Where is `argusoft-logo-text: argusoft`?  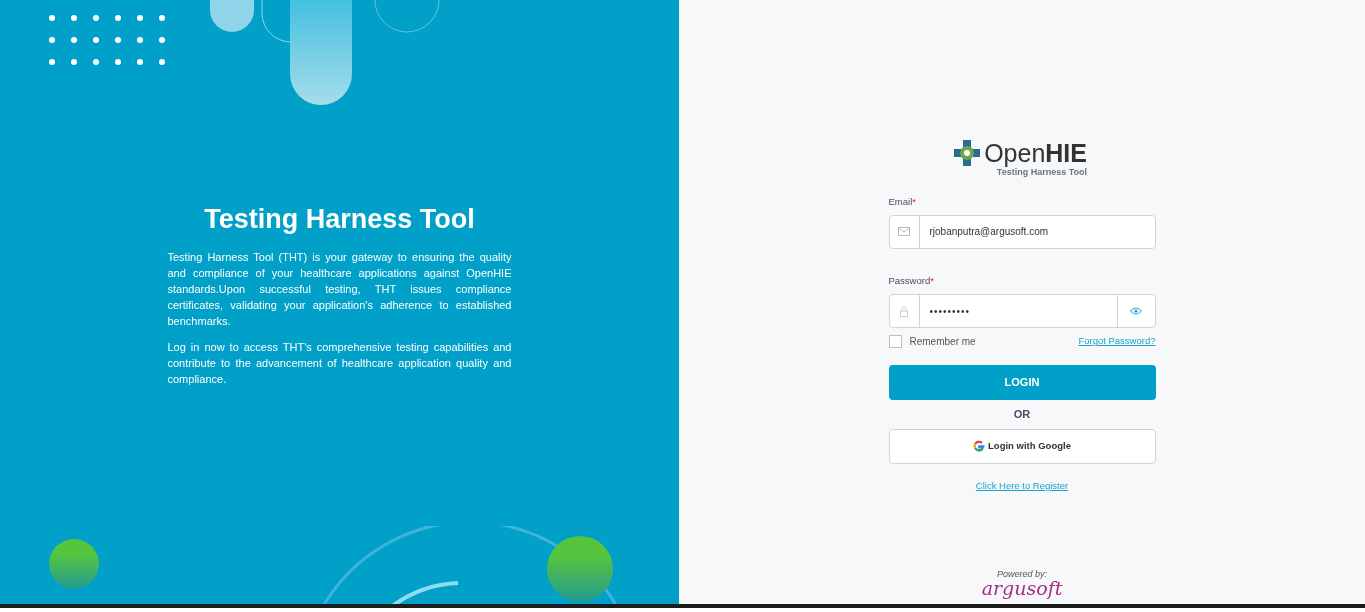
argusoft-logo-text: argusoft is located at coordinates (1022, 588).